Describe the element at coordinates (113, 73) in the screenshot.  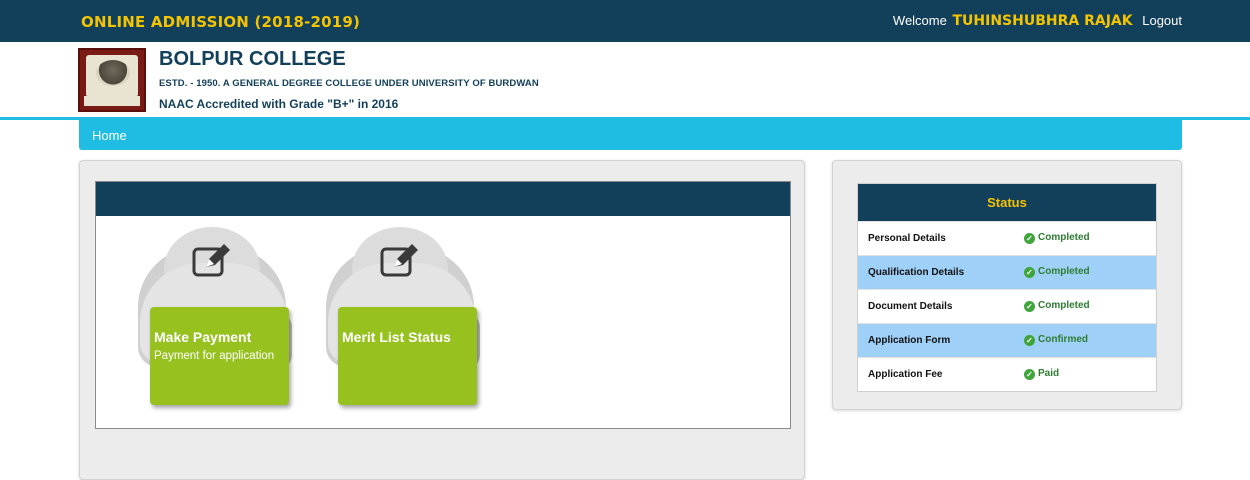
I see `emblem-tree-icon` at that location.